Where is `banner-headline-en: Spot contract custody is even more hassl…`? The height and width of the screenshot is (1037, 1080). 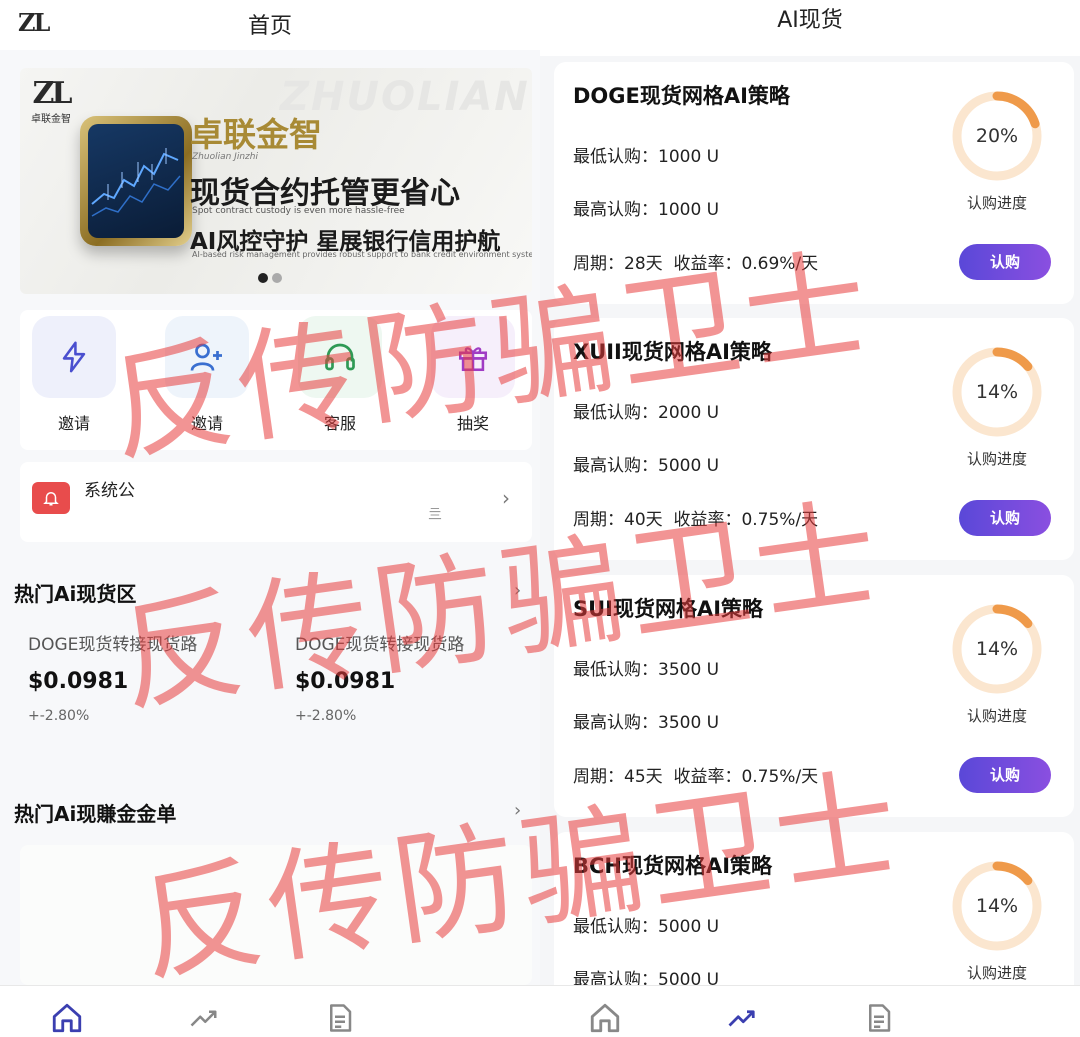 banner-headline-en: Spot contract custody is even more hassl… is located at coordinates (298, 211).